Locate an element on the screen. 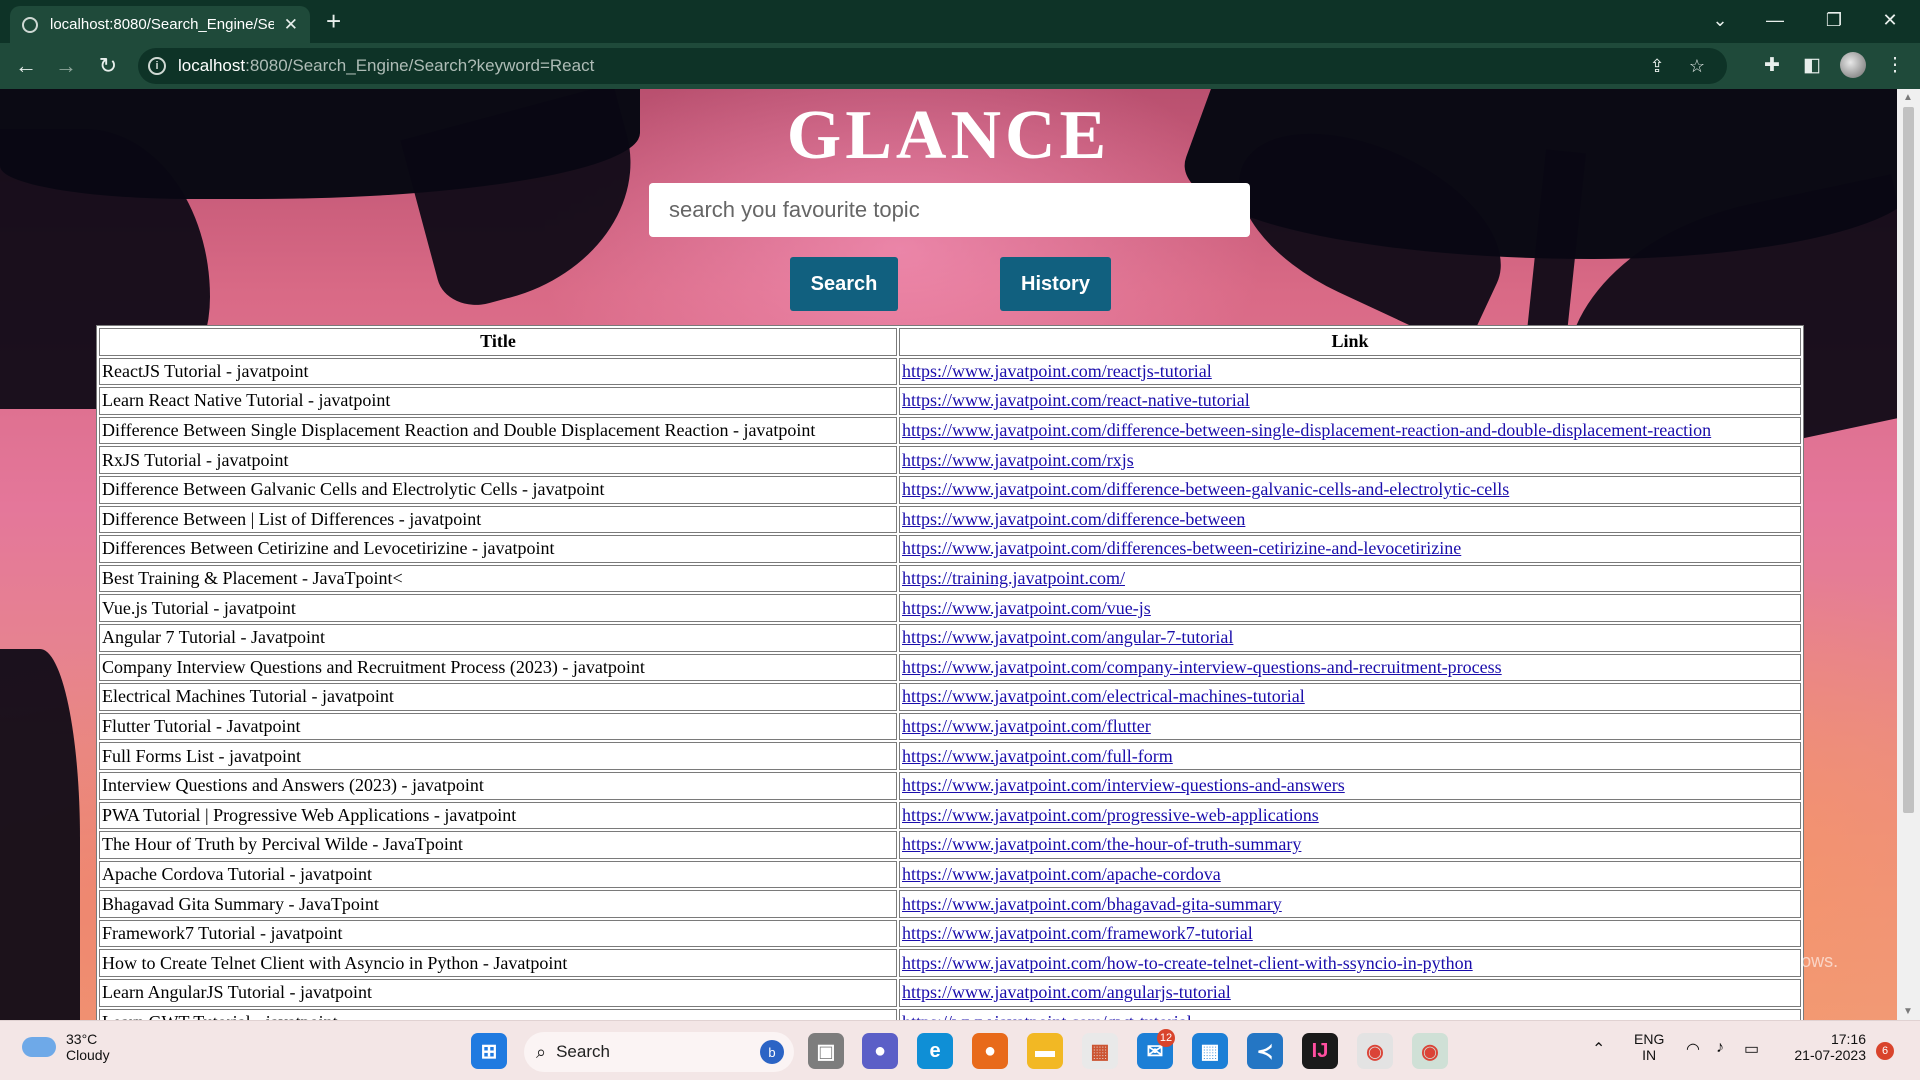  clock: 17:16 21-07-2023 is located at coordinates (1826, 1047).